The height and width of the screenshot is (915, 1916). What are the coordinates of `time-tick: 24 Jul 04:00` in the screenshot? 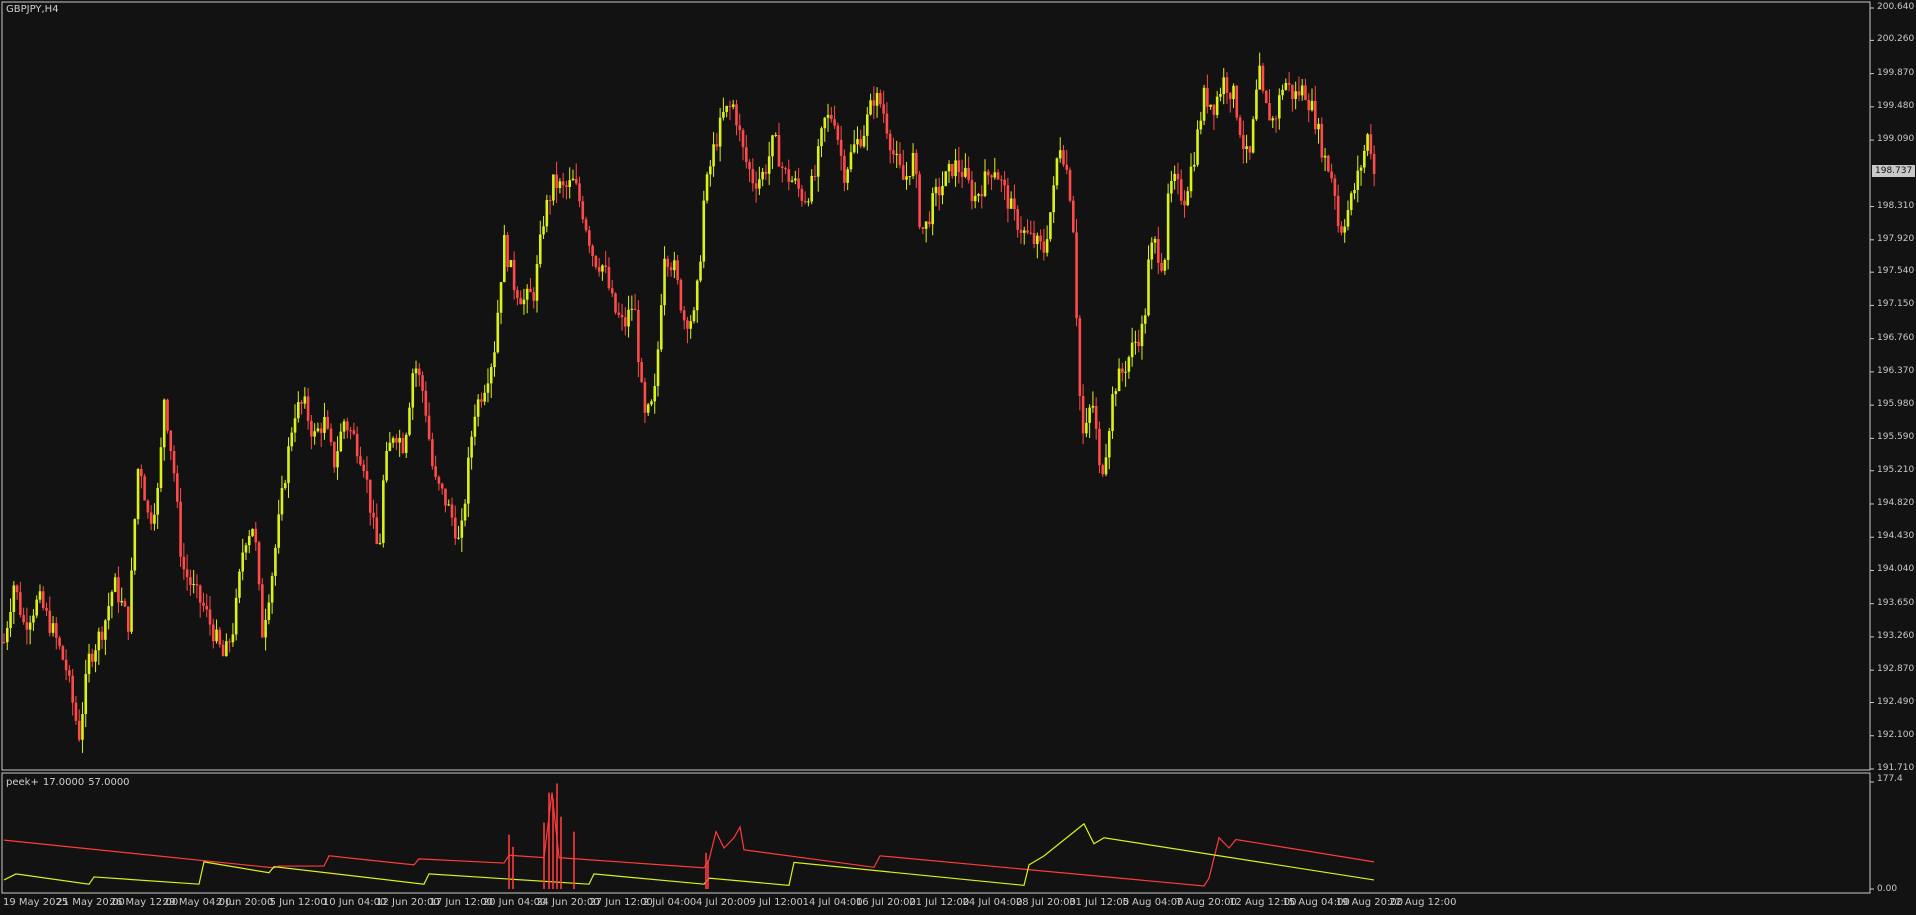 It's located at (992, 902).